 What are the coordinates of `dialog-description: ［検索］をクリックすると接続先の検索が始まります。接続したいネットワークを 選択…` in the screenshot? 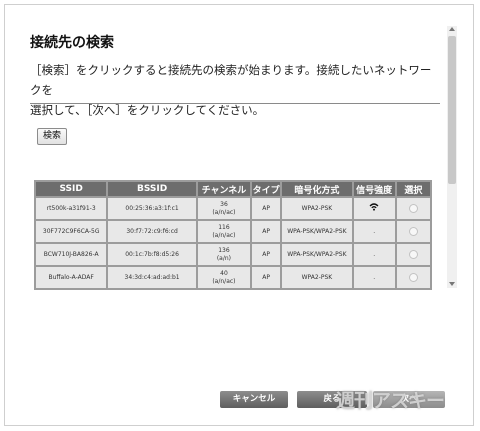 It's located at (235, 90).